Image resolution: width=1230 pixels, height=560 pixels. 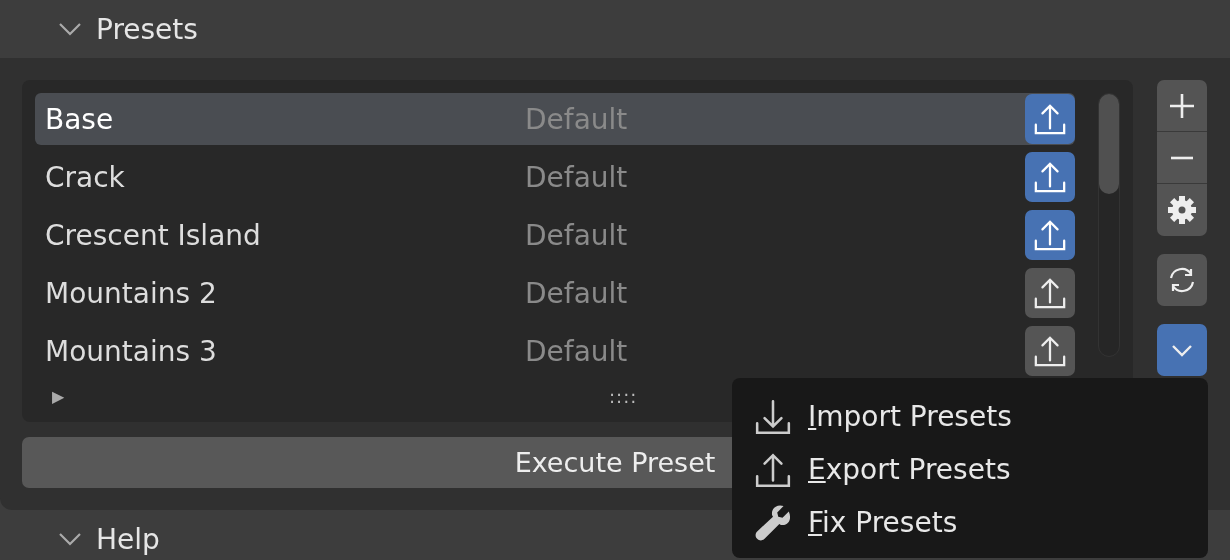 I want to click on preset-name: Crack, so click(x=85, y=177).